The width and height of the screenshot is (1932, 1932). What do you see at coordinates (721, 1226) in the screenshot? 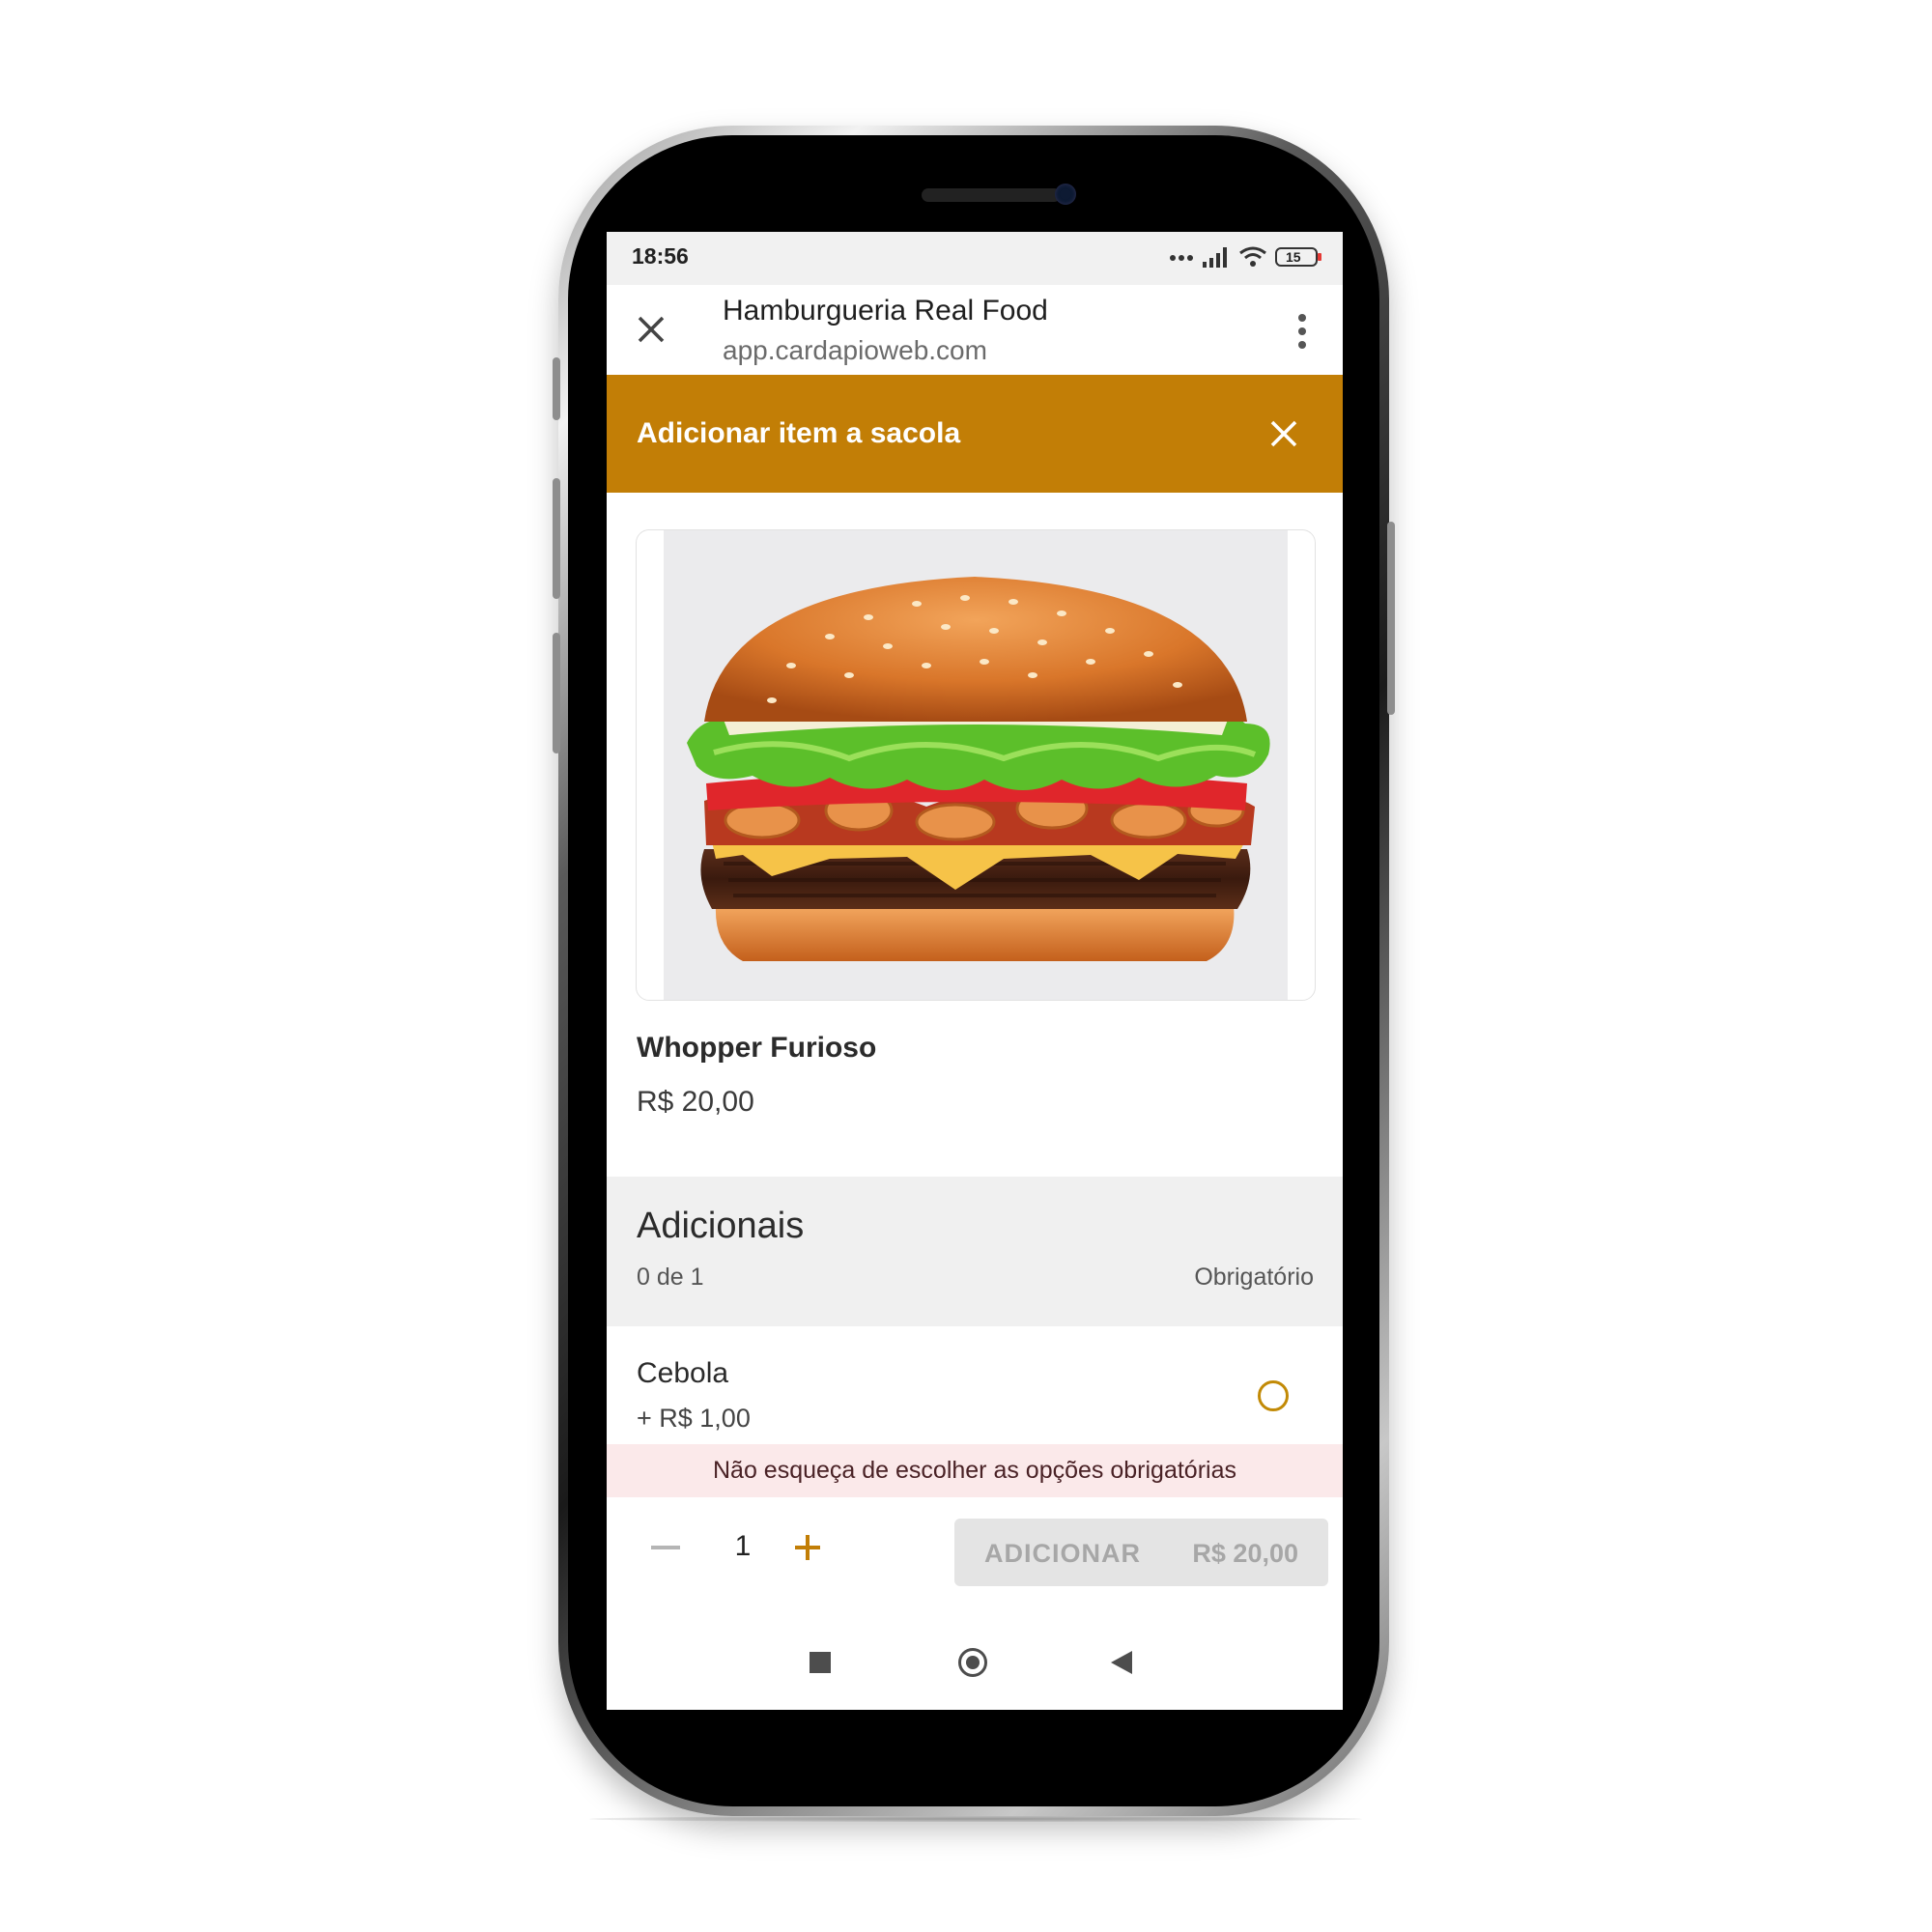
I see `addons-group-title: Adicionais` at bounding box center [721, 1226].